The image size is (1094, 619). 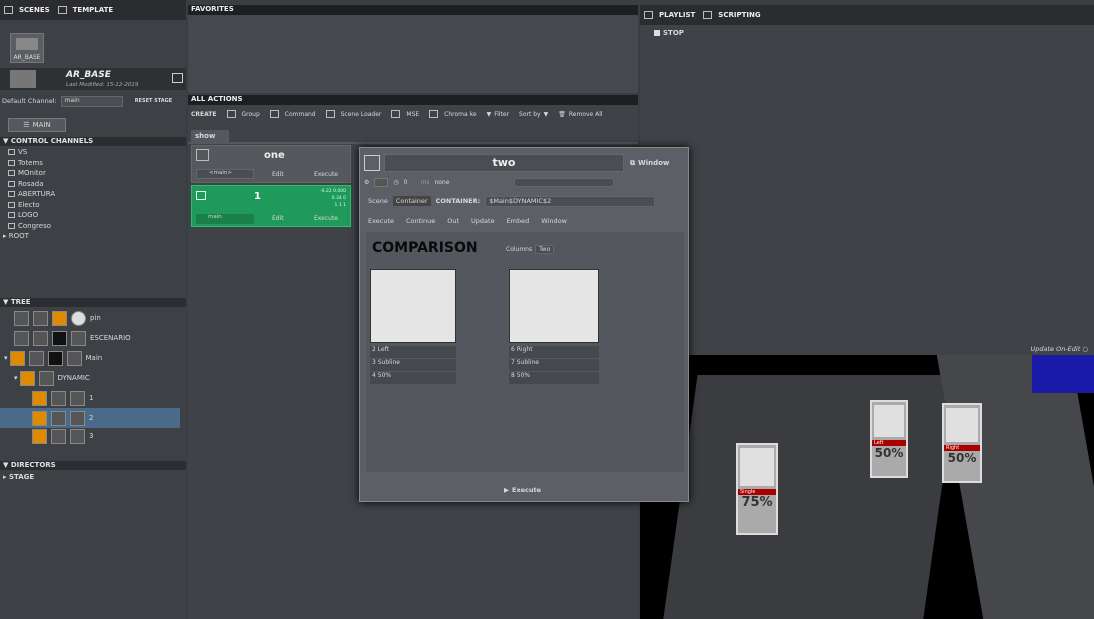 I want to click on channel-item: Rosada, so click(x=93, y=184).